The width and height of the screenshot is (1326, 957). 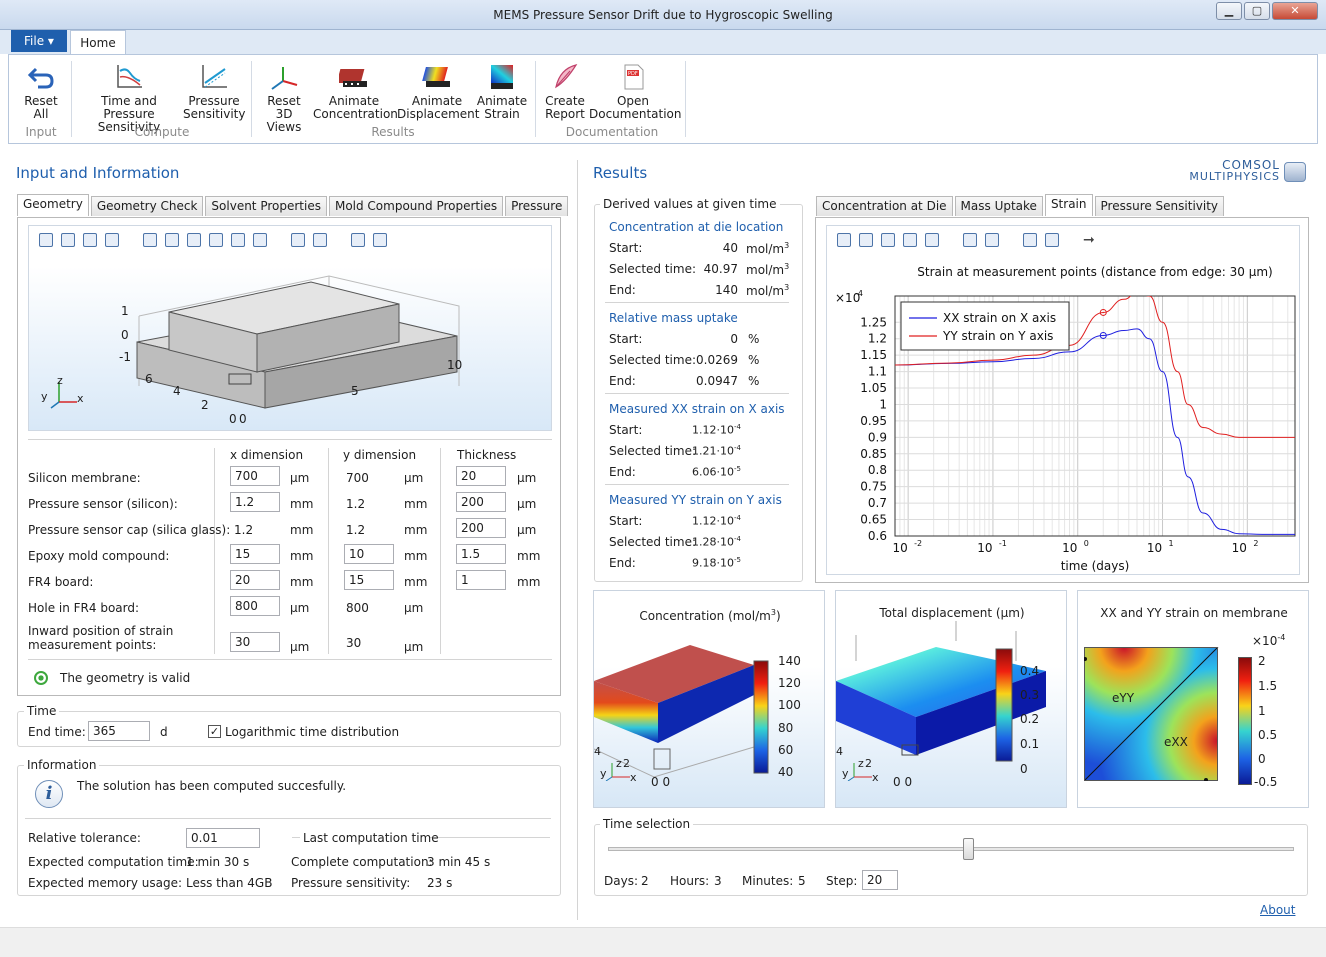 What do you see at coordinates (635, 92) in the screenshot?
I see `open-documentation-button: PDF Open Documentation` at bounding box center [635, 92].